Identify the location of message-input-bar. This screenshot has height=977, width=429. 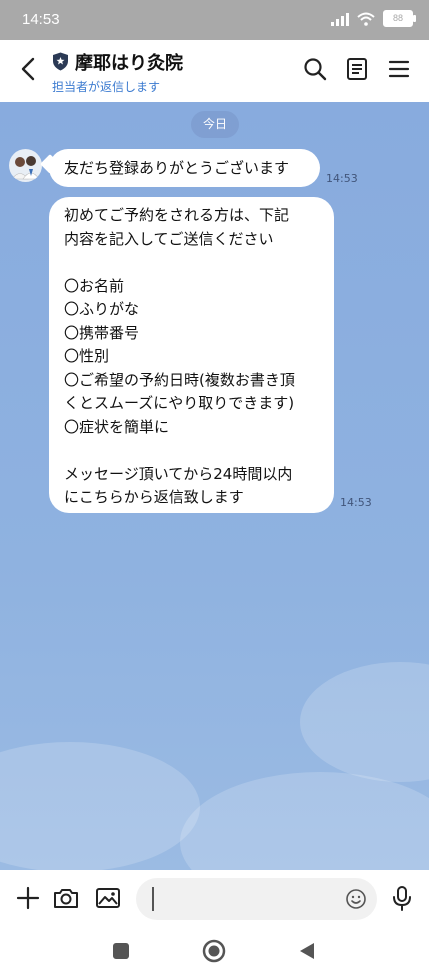
(214, 898).